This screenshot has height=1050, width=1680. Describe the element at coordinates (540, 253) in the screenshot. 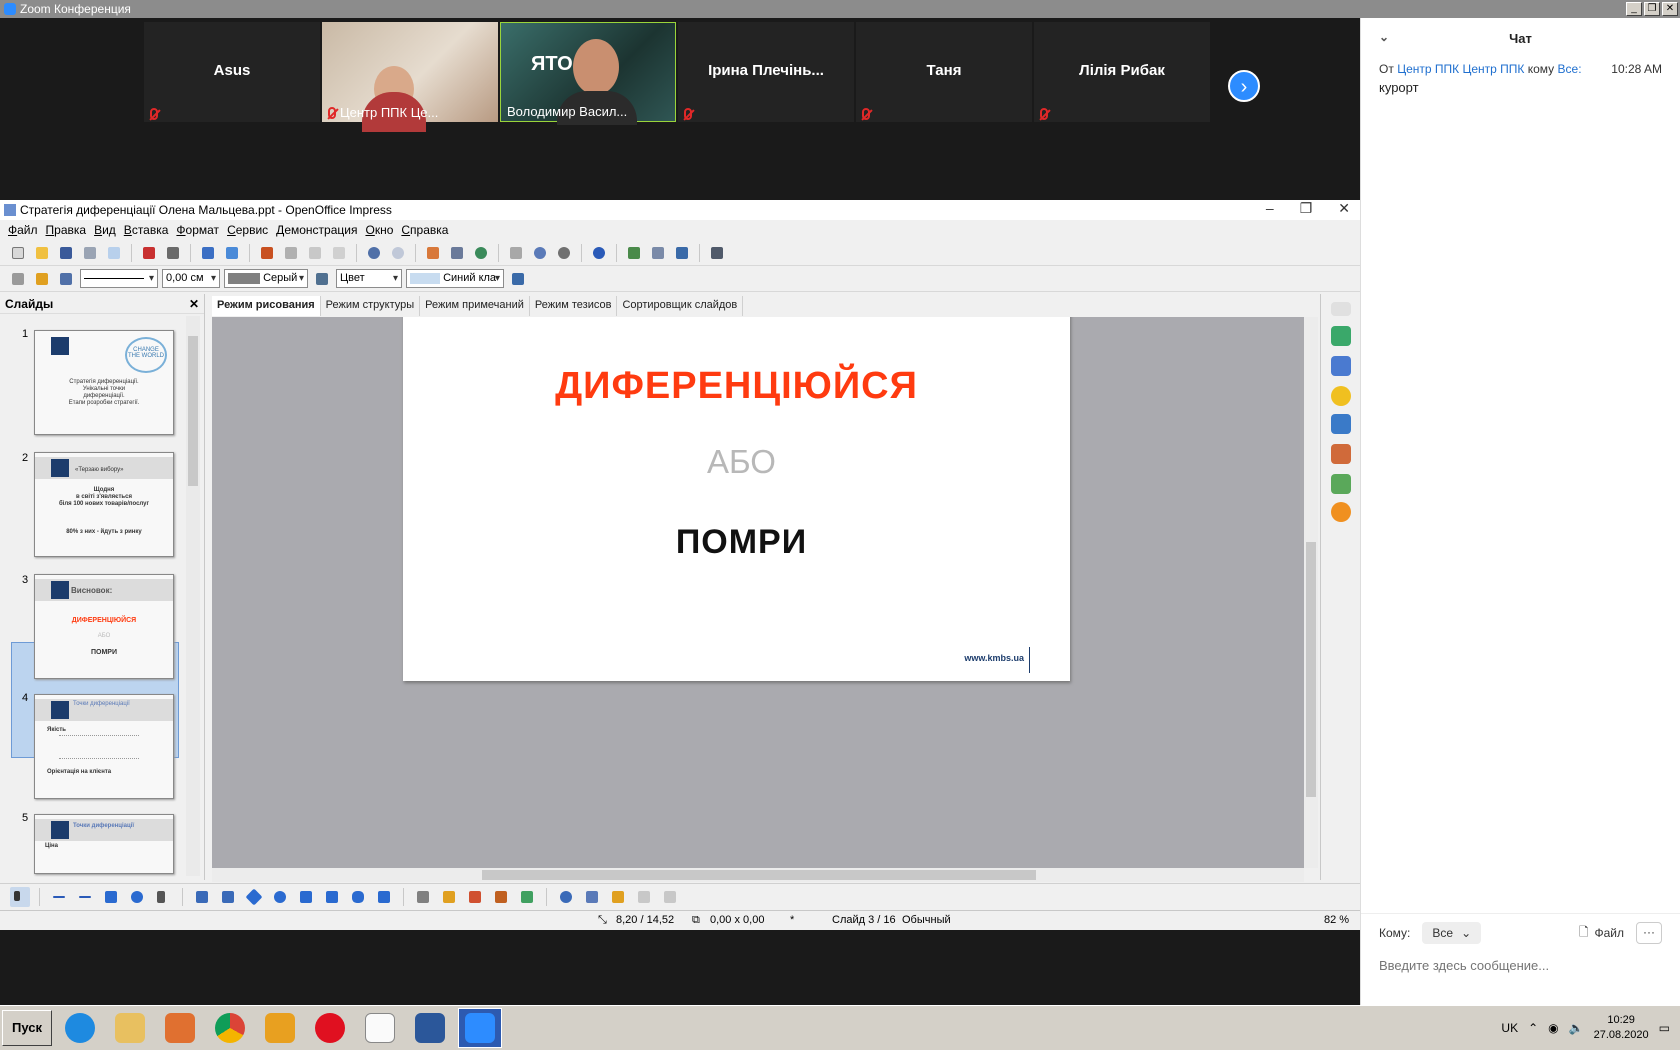

I see `hyperlink-icon` at that location.